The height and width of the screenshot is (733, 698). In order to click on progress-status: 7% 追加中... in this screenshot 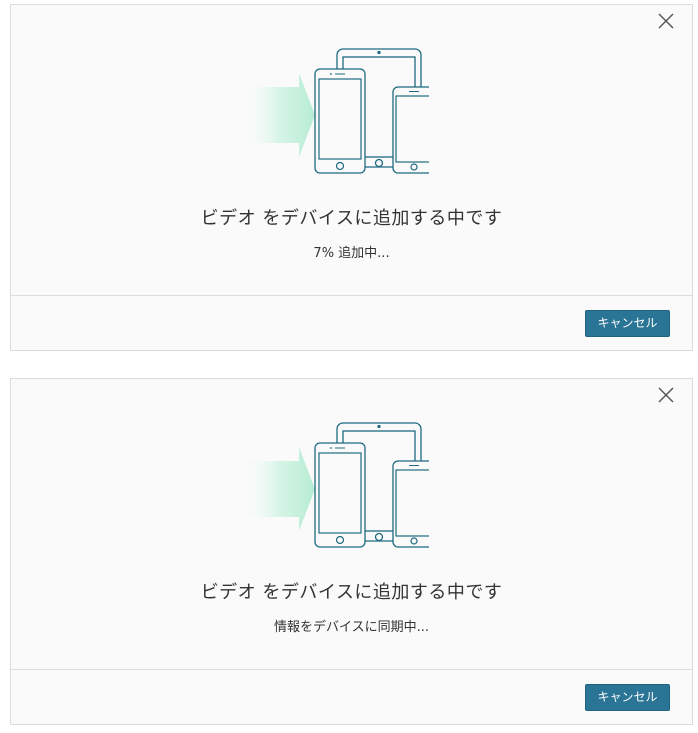, I will do `click(351, 253)`.